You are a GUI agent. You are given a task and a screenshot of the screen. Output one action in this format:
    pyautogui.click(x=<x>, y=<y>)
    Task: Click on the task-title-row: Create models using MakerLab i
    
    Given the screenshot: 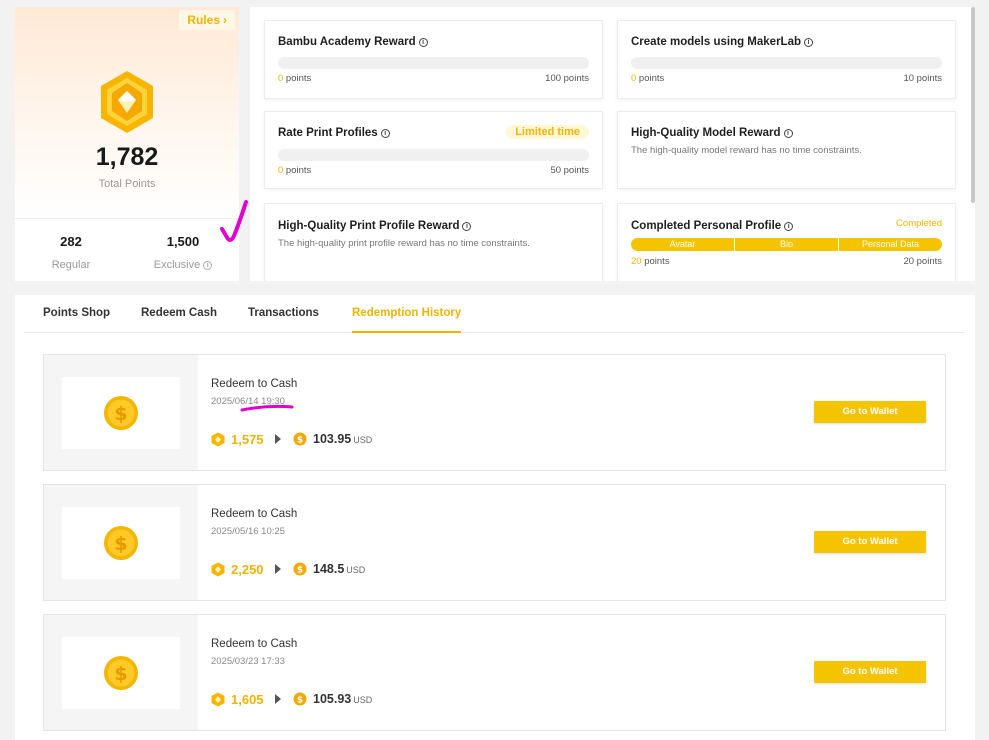 What is the action you would take?
    pyautogui.click(x=722, y=42)
    